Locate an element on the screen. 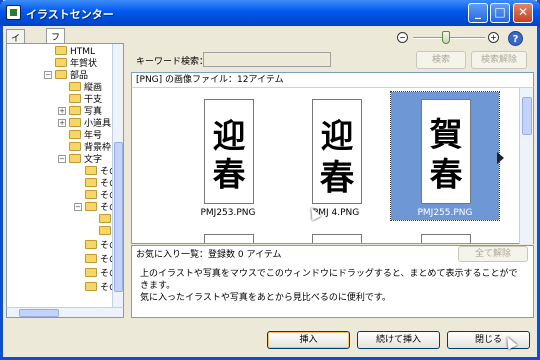 This screenshot has width=540, height=360. title-bar: イラストセンター _ □ ✕ is located at coordinates (270, 13).